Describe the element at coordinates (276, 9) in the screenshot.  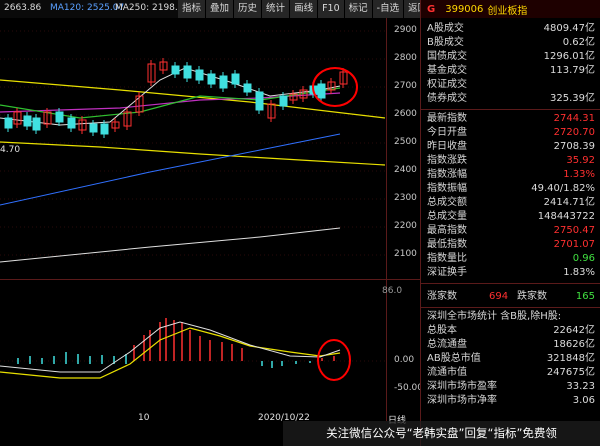
I see `statistics-button: 统计` at that location.